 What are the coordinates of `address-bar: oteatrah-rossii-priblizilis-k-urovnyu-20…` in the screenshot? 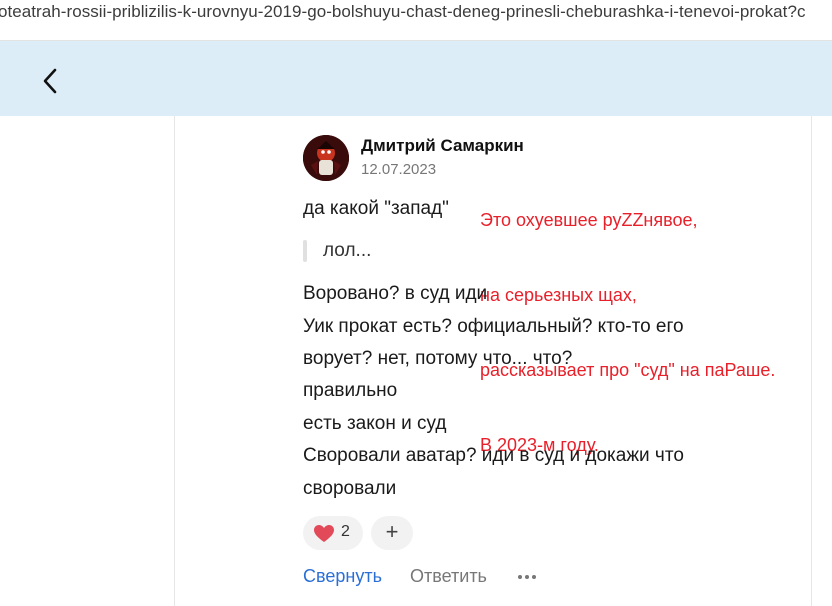 It's located at (416, 20).